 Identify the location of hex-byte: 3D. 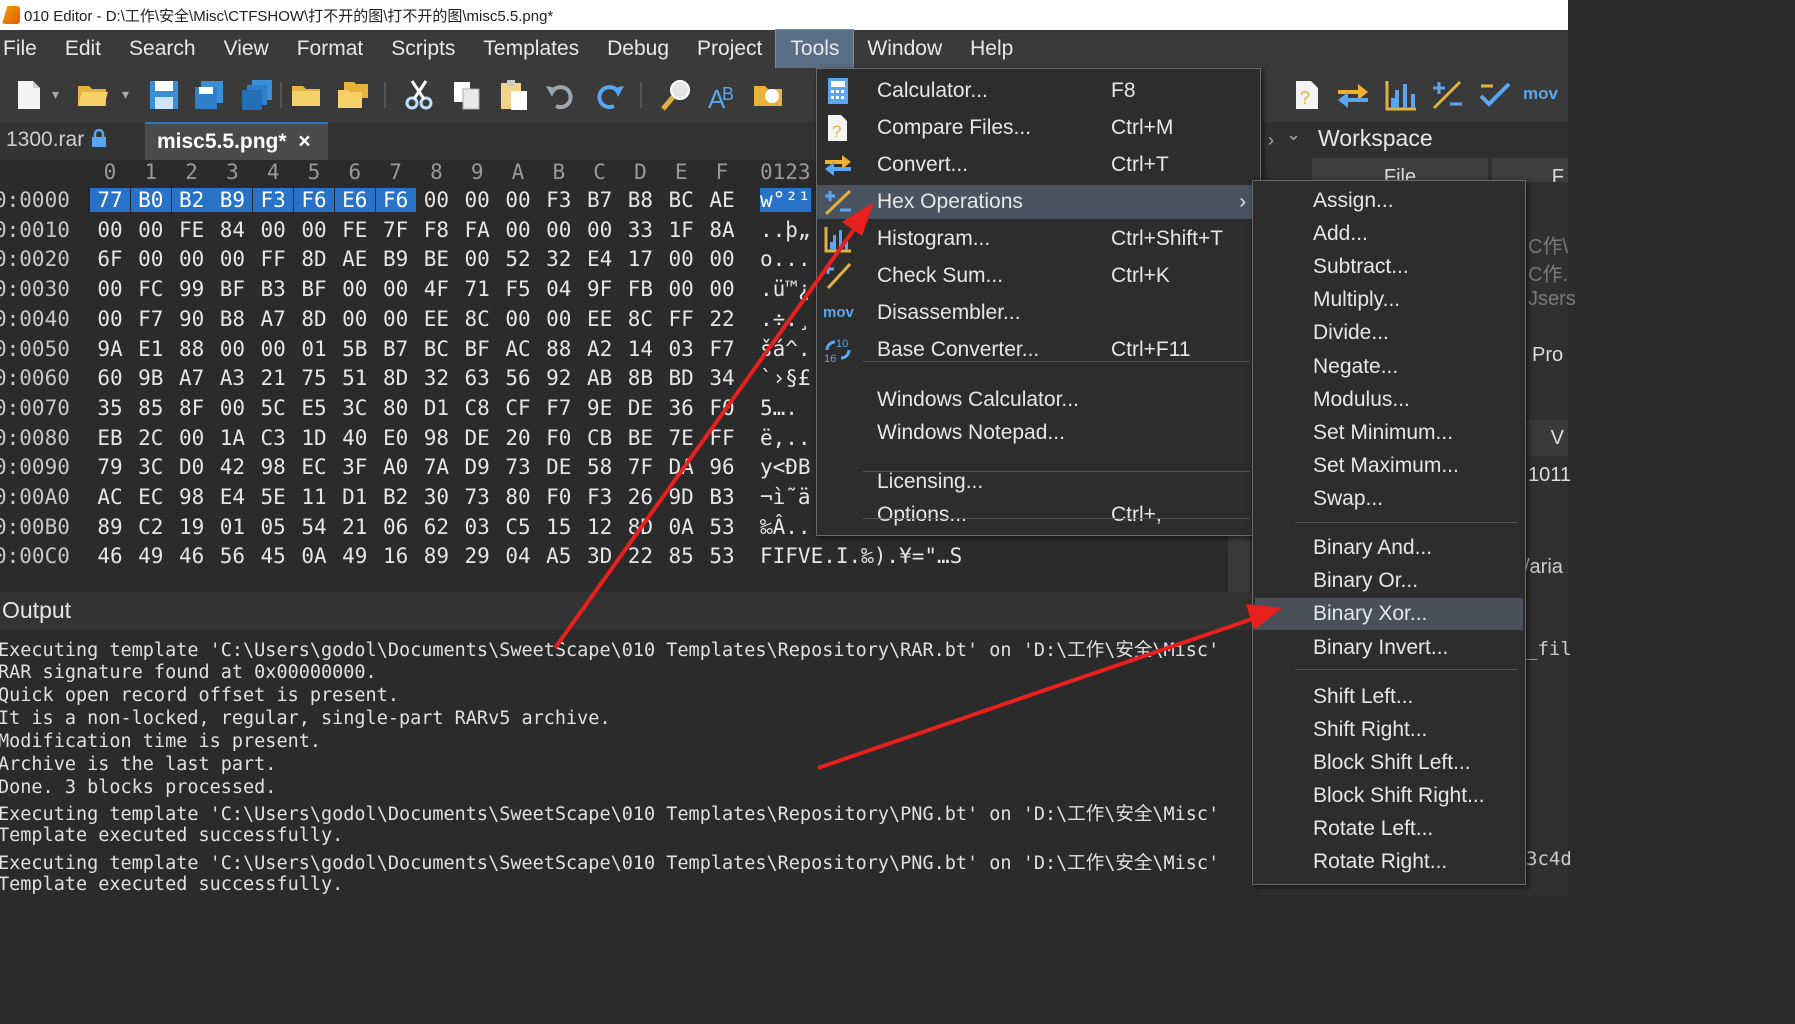
(600, 556).